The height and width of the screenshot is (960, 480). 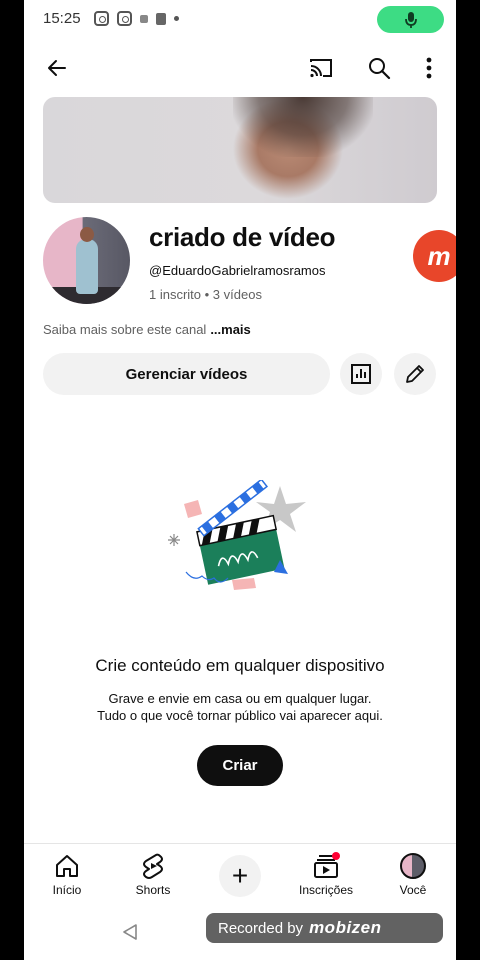 I want to click on analytics-icon, so click(x=361, y=374).